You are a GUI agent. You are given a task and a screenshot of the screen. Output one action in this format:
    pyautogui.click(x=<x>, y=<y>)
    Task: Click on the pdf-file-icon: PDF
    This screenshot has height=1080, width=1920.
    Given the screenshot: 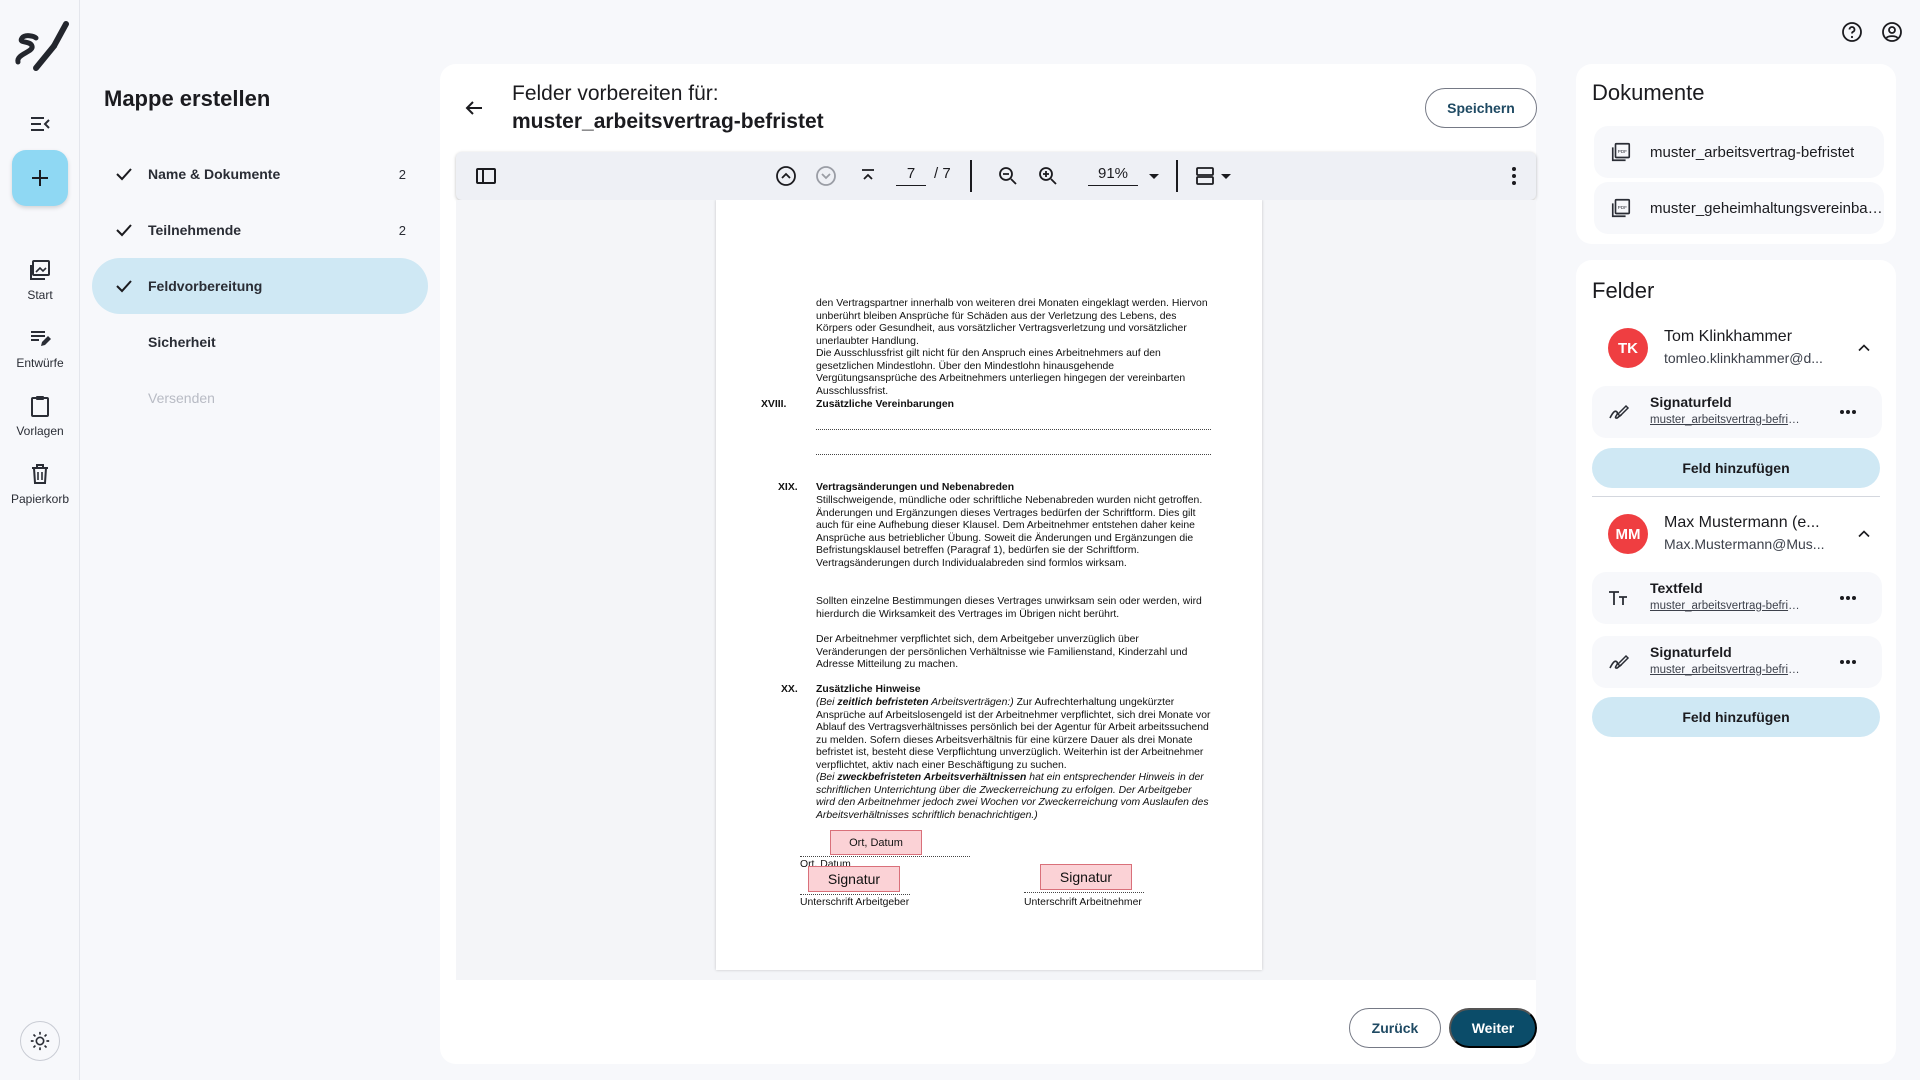 What is the action you would take?
    pyautogui.click(x=1621, y=152)
    